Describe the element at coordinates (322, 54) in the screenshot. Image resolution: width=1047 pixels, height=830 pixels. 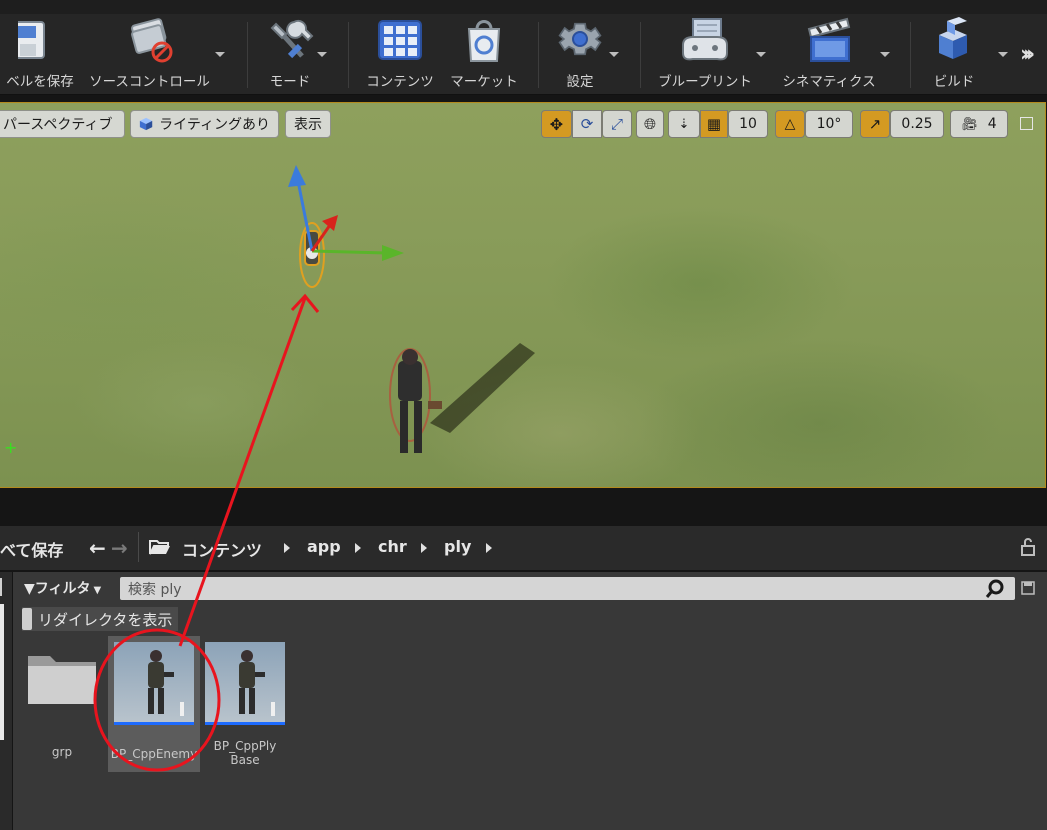
I see `modes-dropdown-icon` at that location.